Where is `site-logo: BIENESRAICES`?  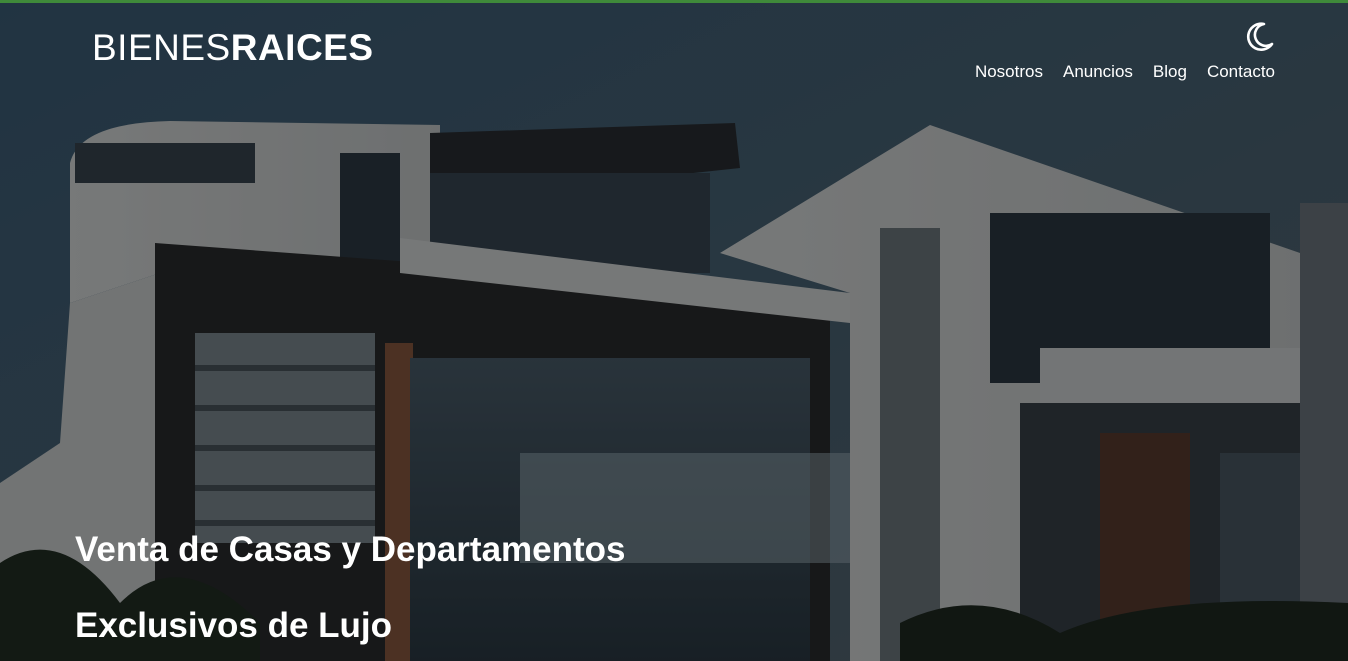 site-logo: BIENESRAICES is located at coordinates (233, 48).